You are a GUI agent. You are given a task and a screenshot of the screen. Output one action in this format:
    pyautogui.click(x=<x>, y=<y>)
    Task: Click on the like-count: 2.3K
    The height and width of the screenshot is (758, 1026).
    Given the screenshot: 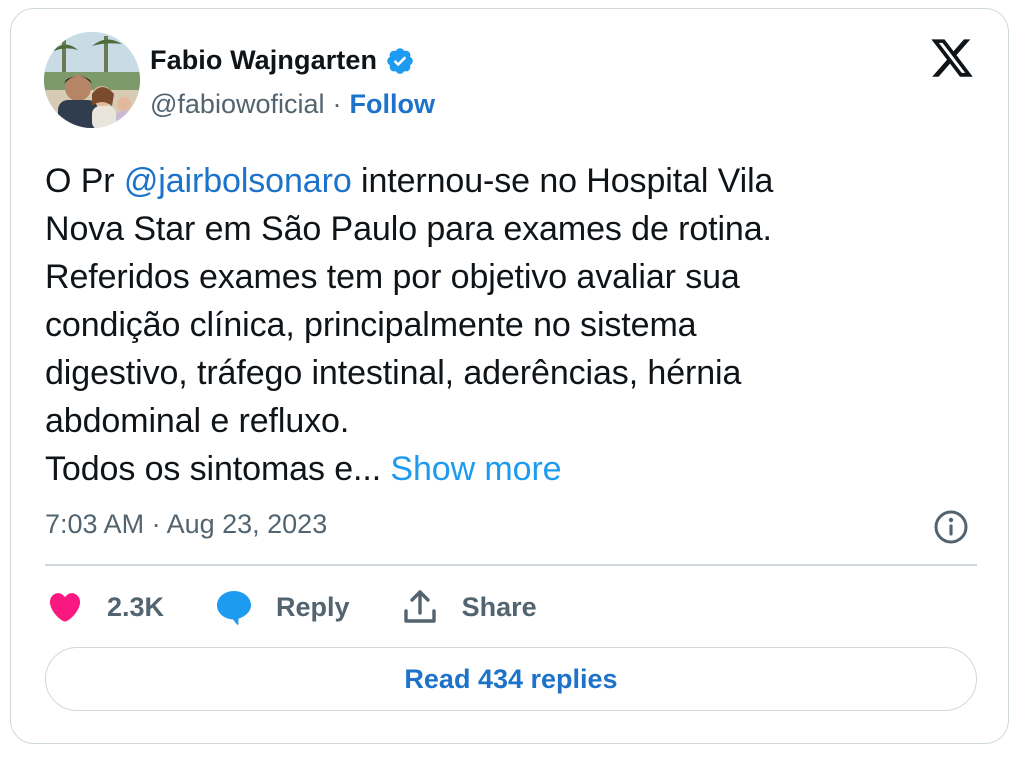 What is the action you would take?
    pyautogui.click(x=136, y=606)
    